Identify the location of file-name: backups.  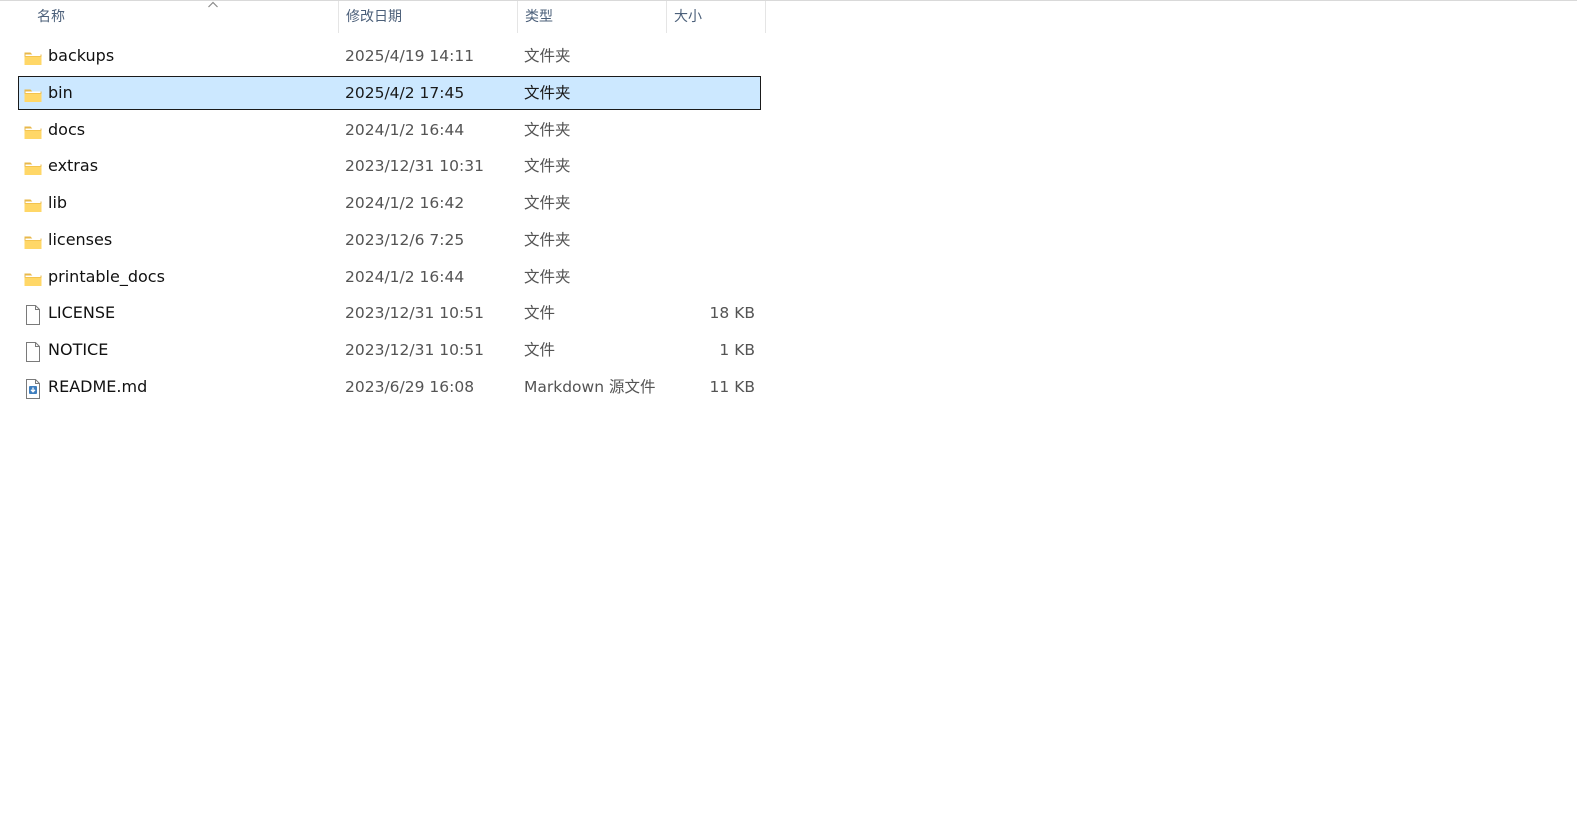
(81, 55).